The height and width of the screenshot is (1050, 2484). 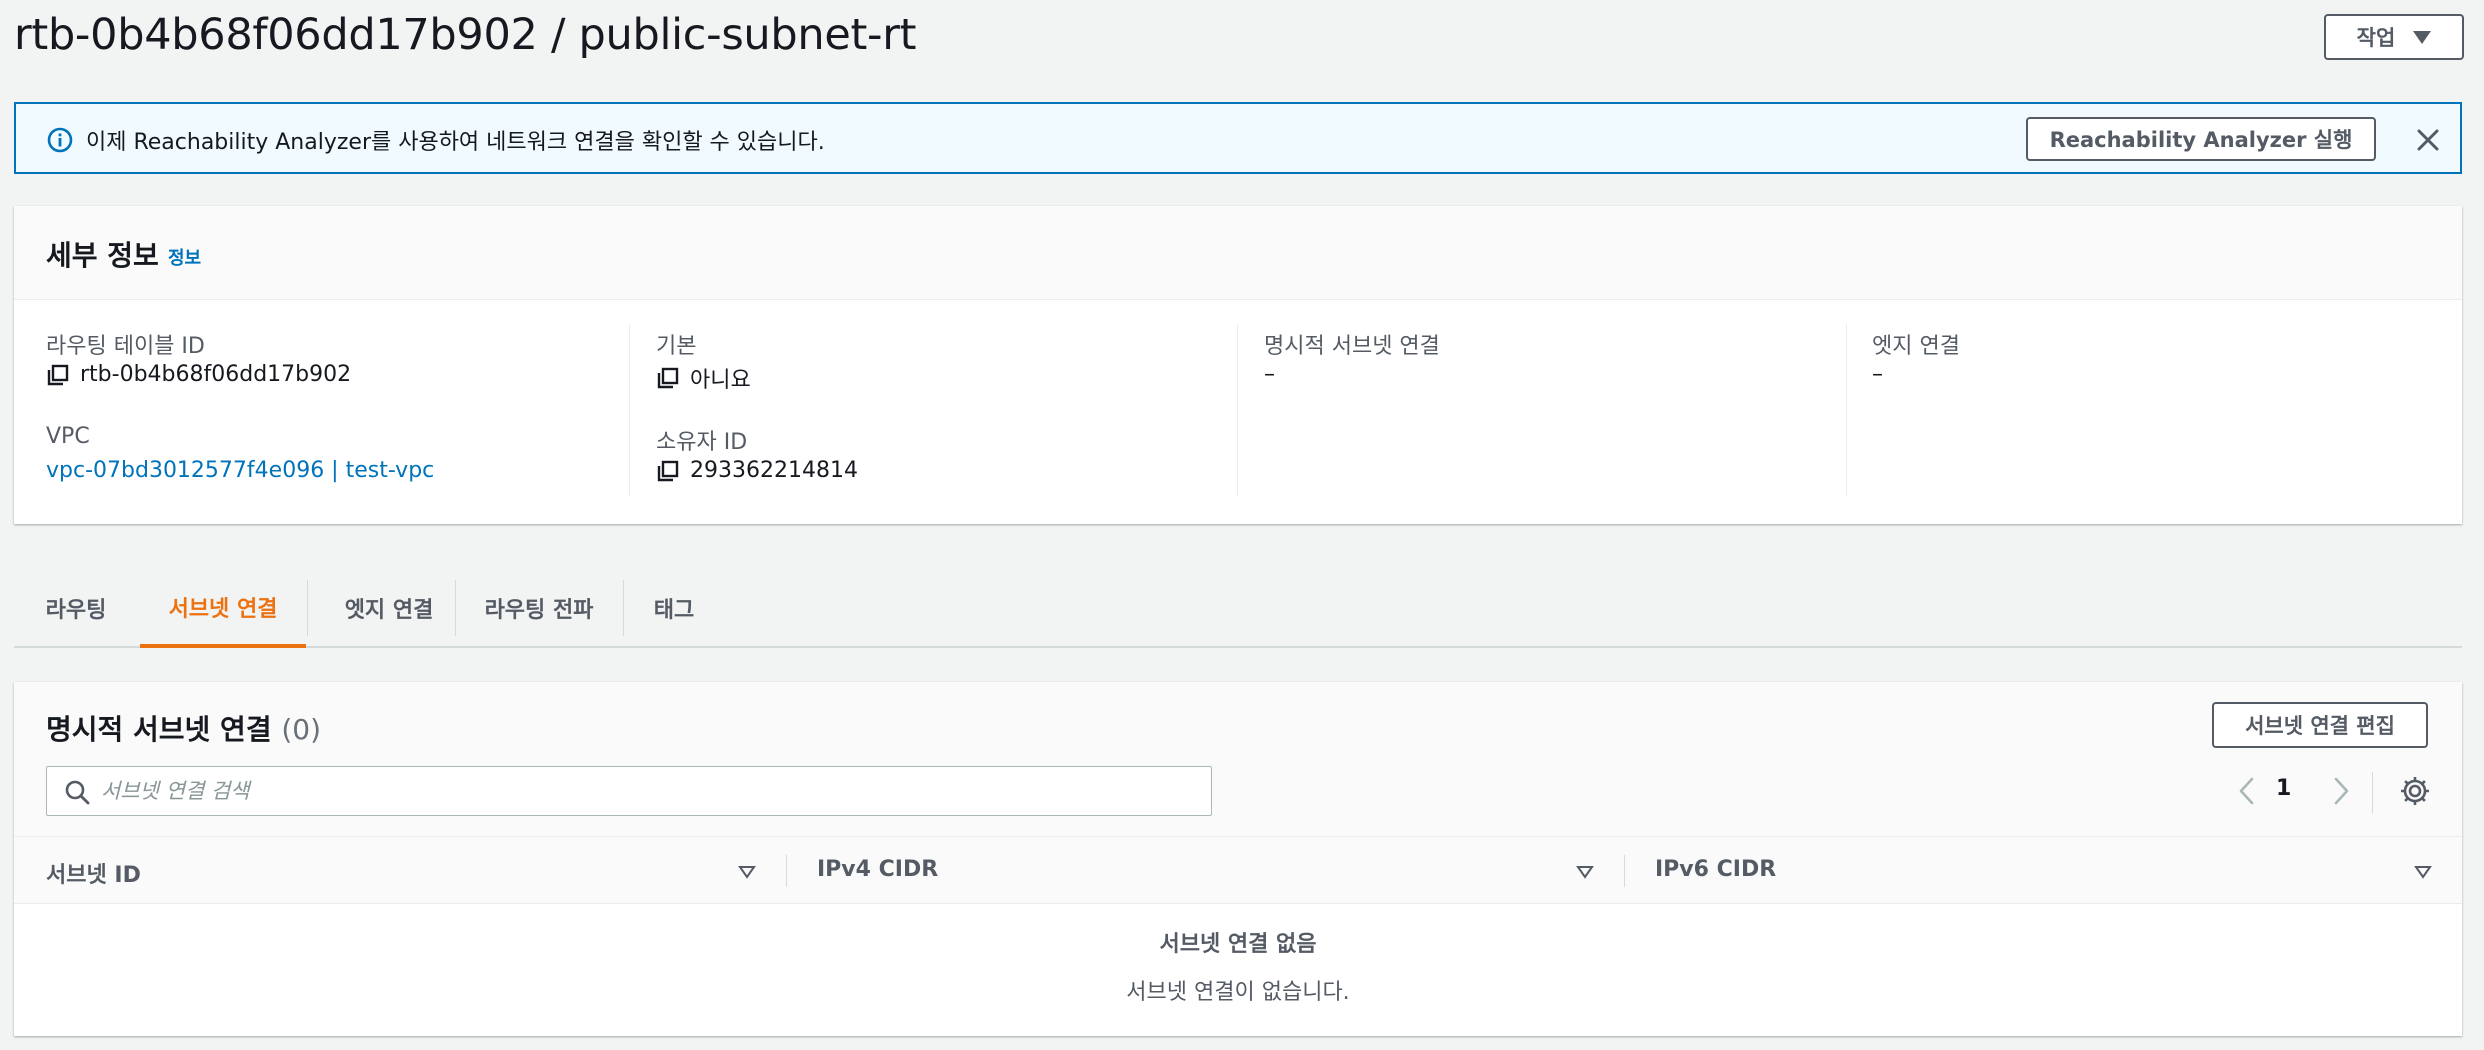 I want to click on gear-icon, so click(x=2415, y=791).